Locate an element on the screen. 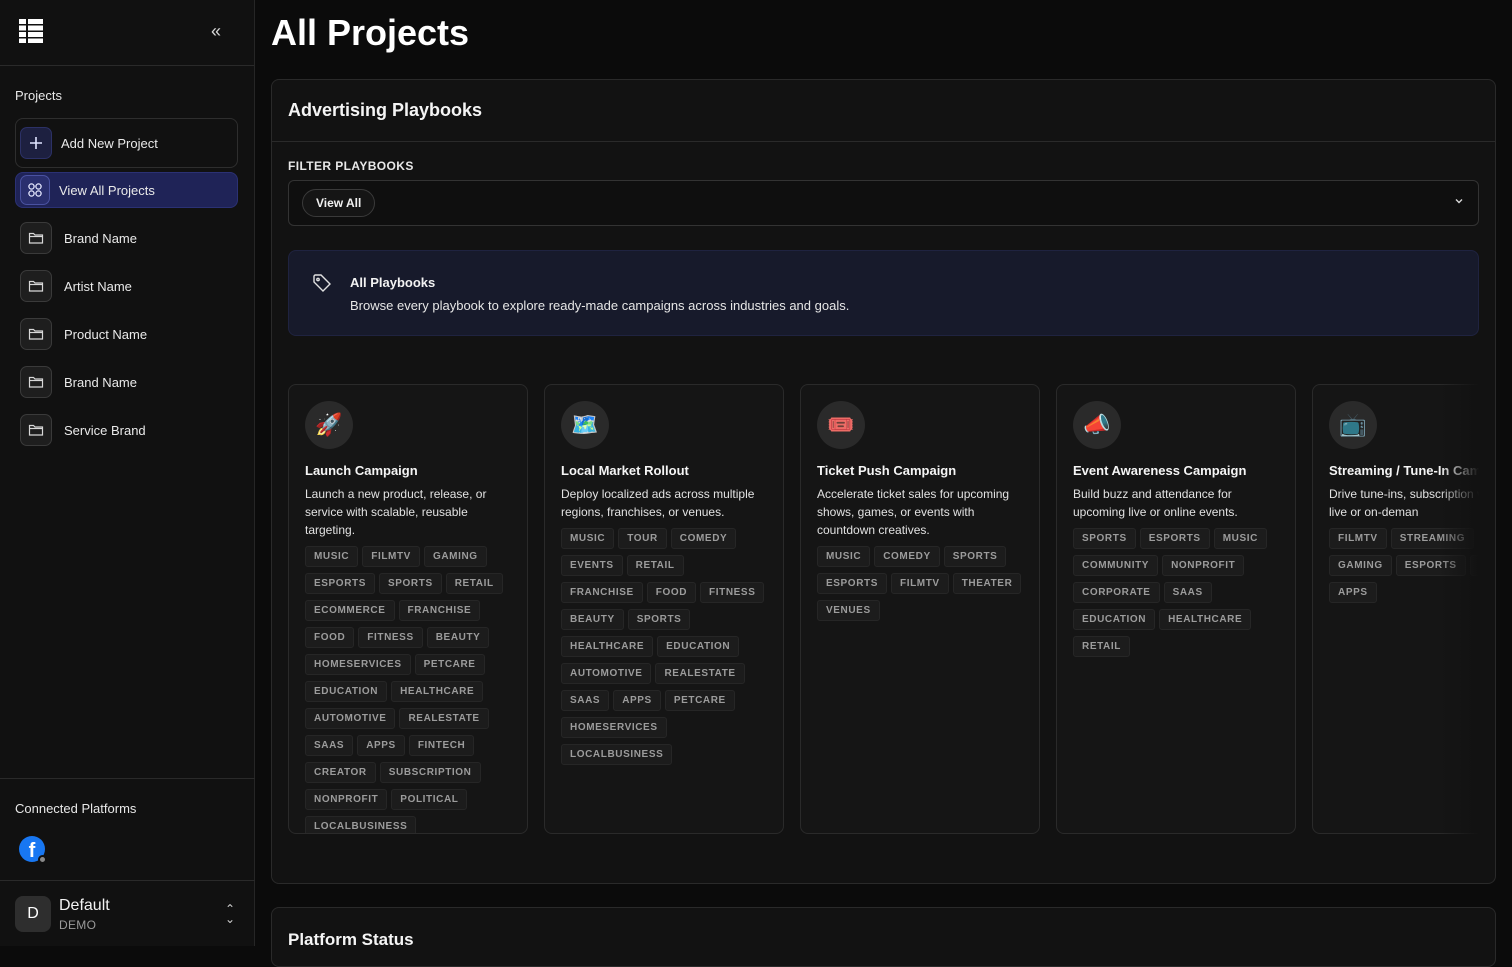 The image size is (1512, 967). sidebar-project-item: Service Brand is located at coordinates (126, 430).